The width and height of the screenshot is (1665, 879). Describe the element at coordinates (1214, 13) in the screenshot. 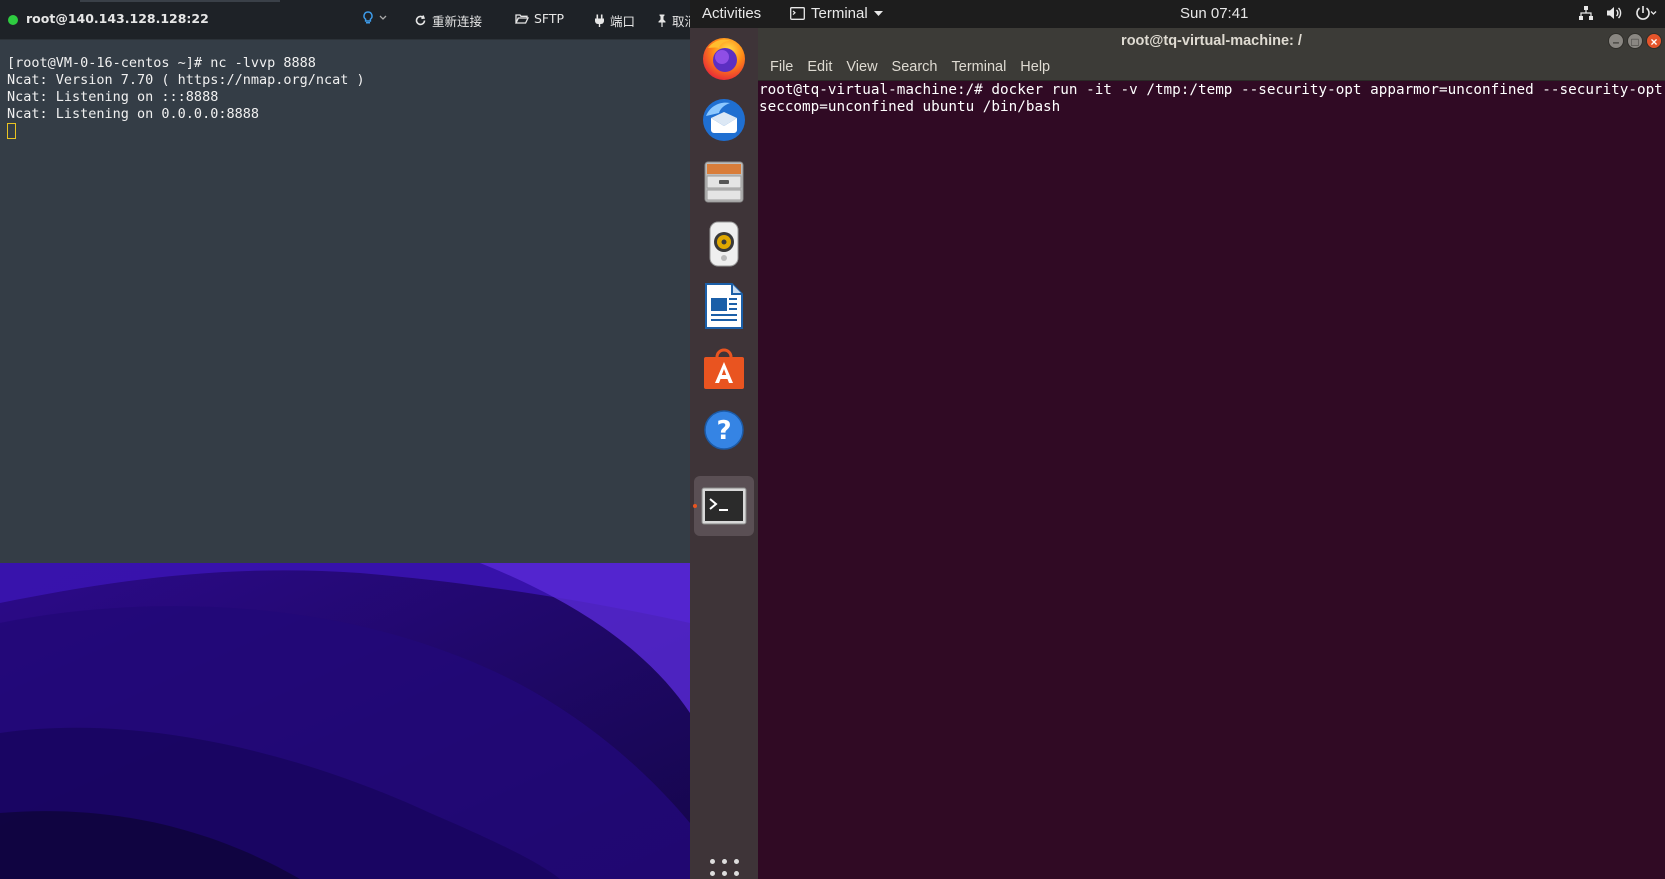

I see `clock: Sun 07:41` at that location.